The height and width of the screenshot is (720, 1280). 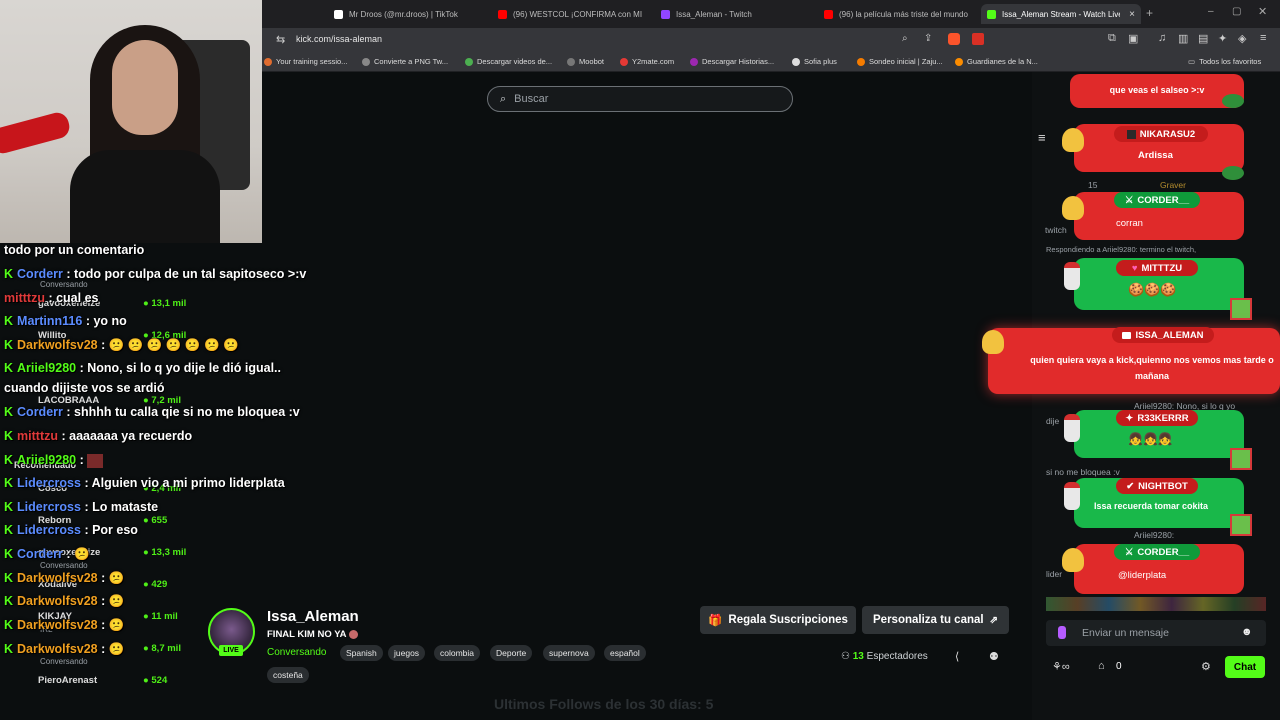 I want to click on chat-ghost-text: Ariiel9280:, so click(x=1154, y=535).